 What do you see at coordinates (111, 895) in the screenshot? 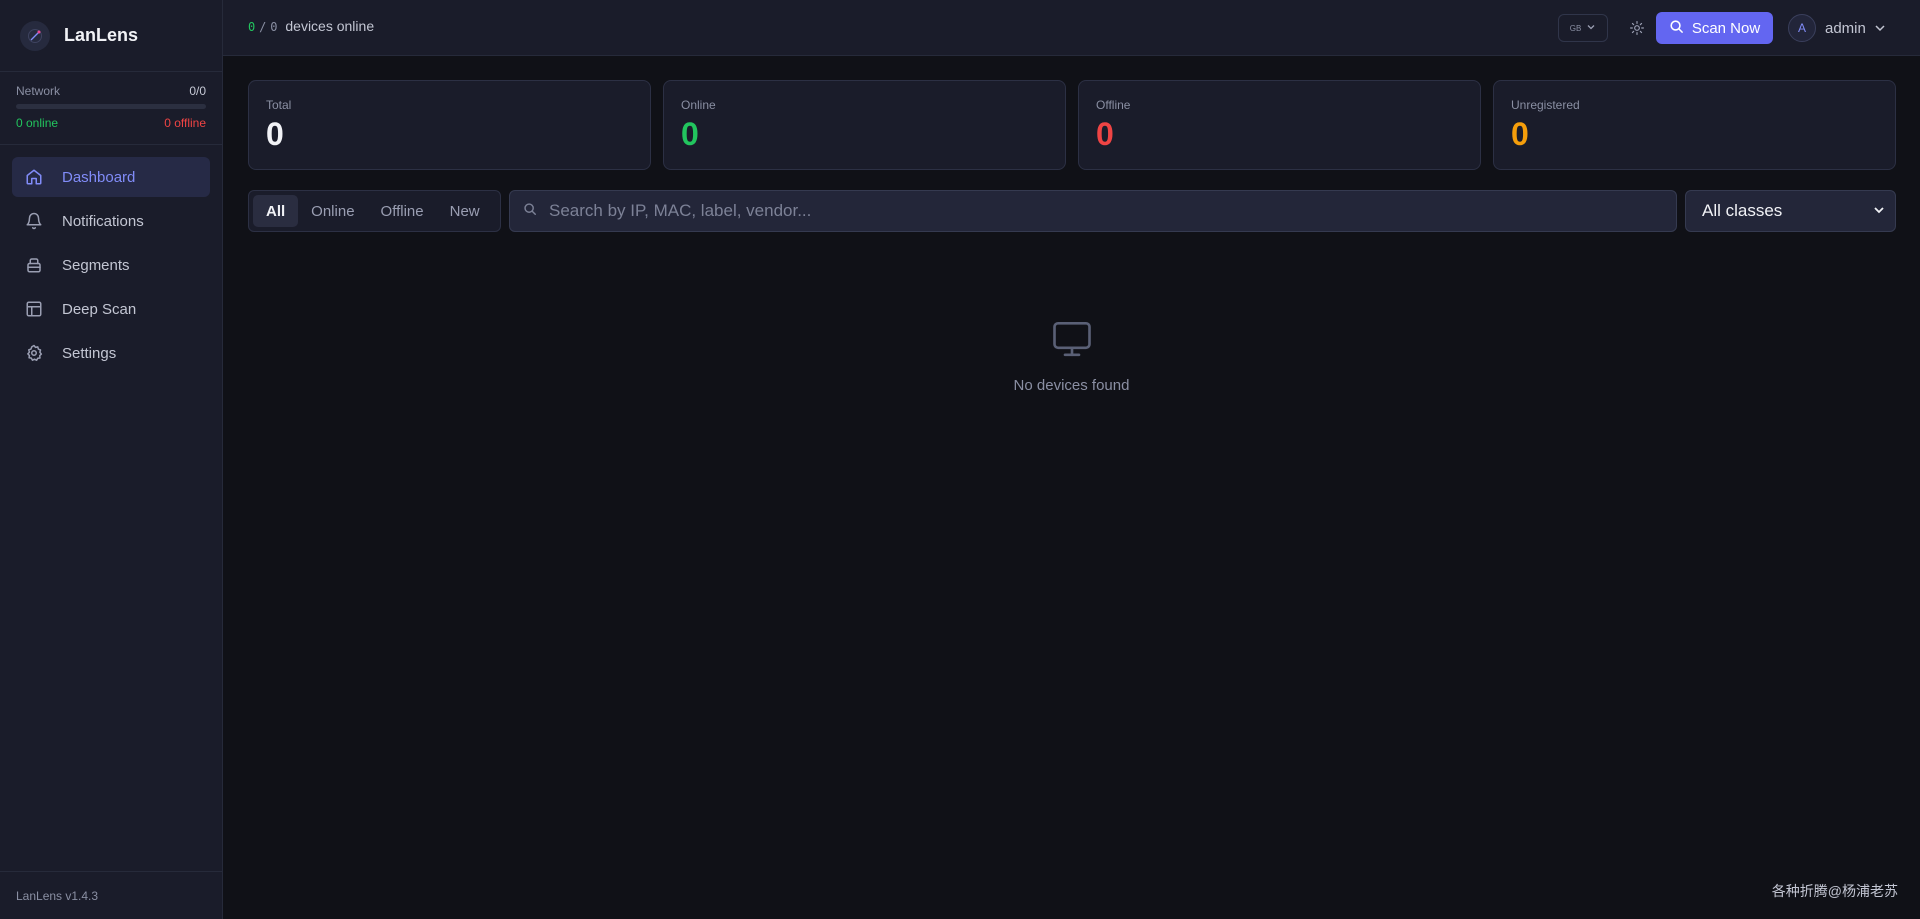
I see `app-version: LanLens v1.4.3` at bounding box center [111, 895].